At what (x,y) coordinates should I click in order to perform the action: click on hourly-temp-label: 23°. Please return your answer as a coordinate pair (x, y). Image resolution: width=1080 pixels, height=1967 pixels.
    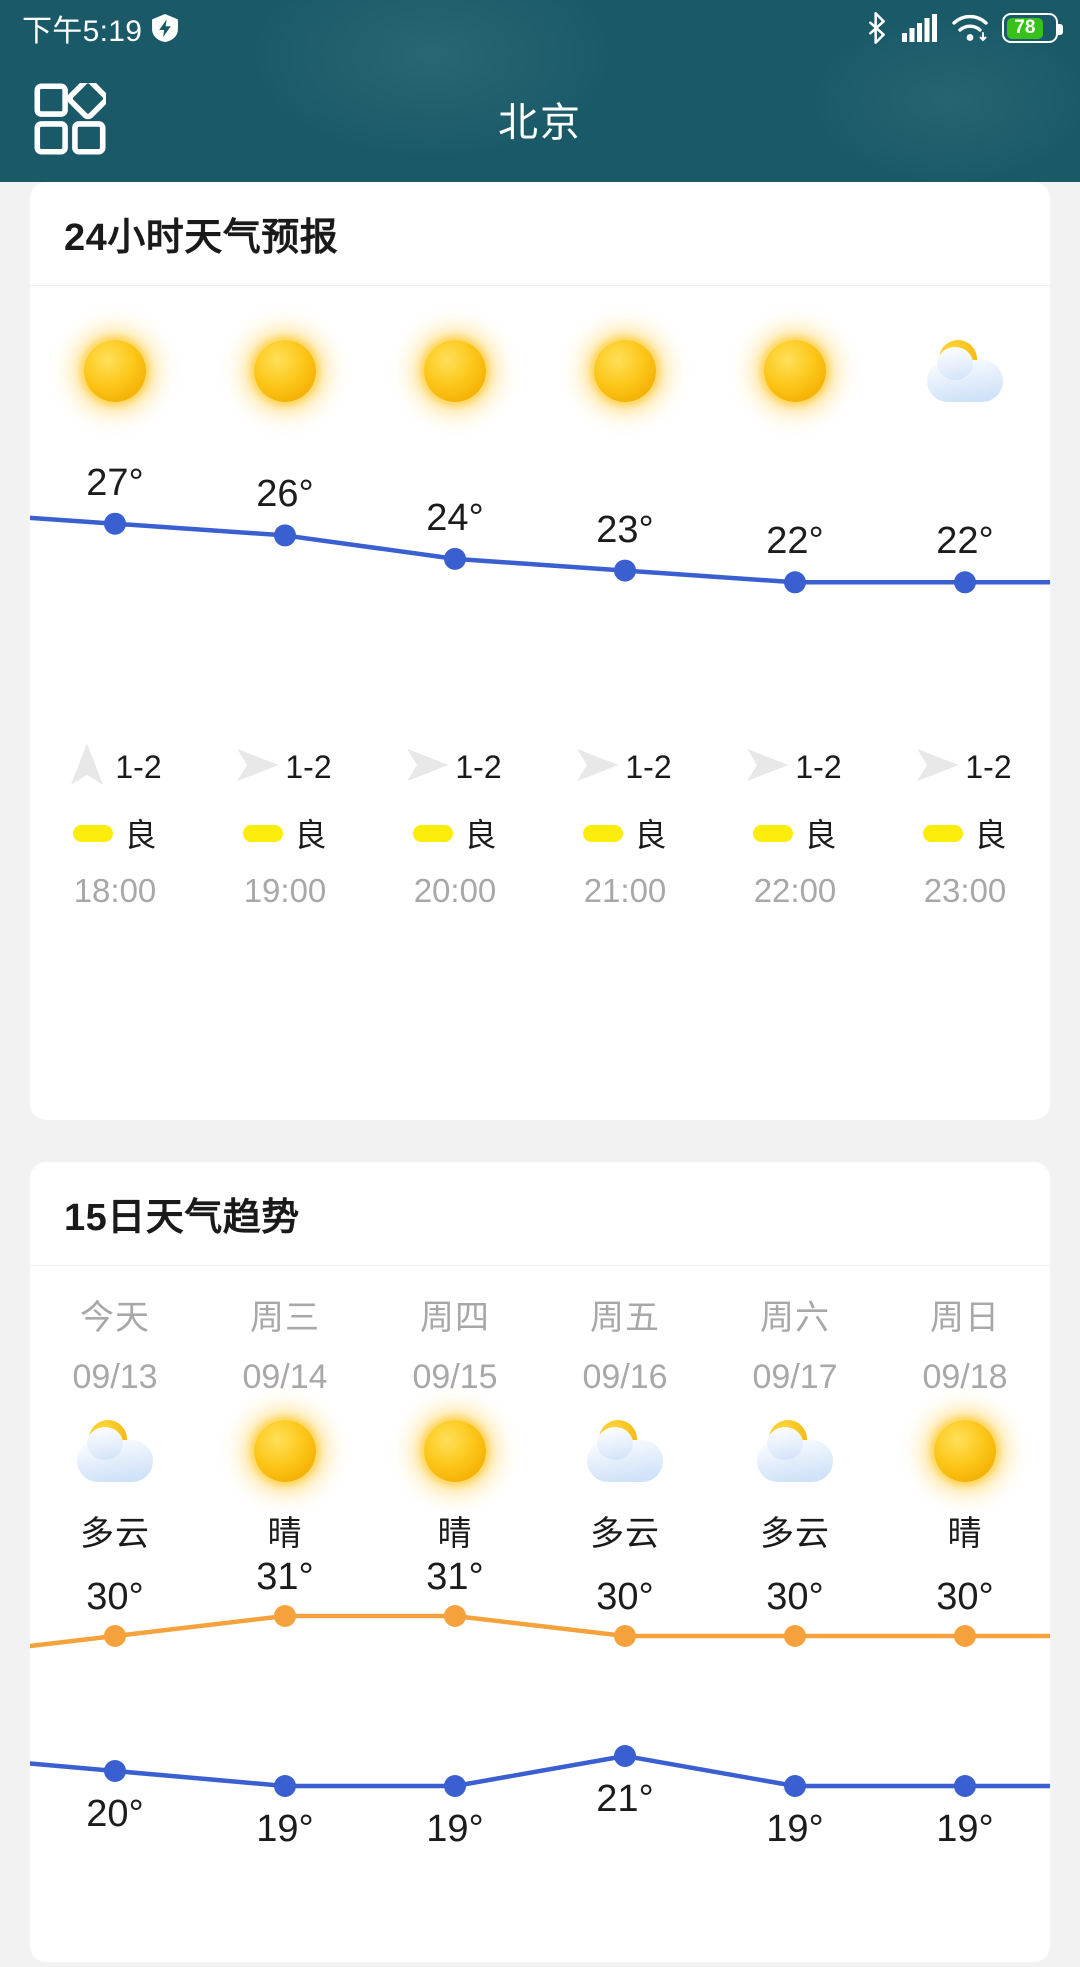
    Looking at the image, I should click on (625, 529).